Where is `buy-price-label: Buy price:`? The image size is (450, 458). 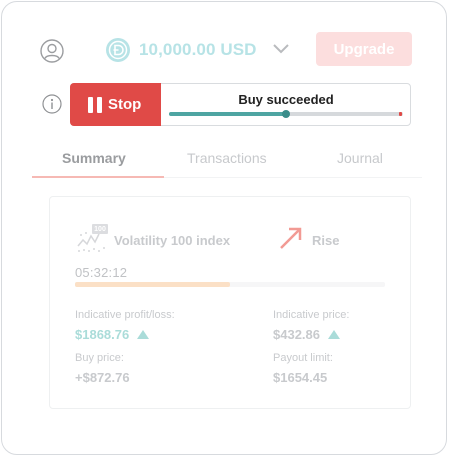 buy-price-label: Buy price: is located at coordinates (99, 358).